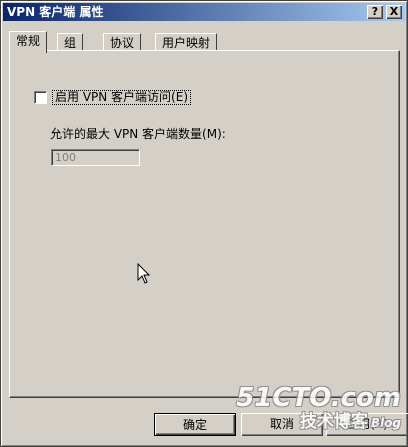 The image size is (408, 447). I want to click on enable-vpn-access-checkbox, so click(40, 97).